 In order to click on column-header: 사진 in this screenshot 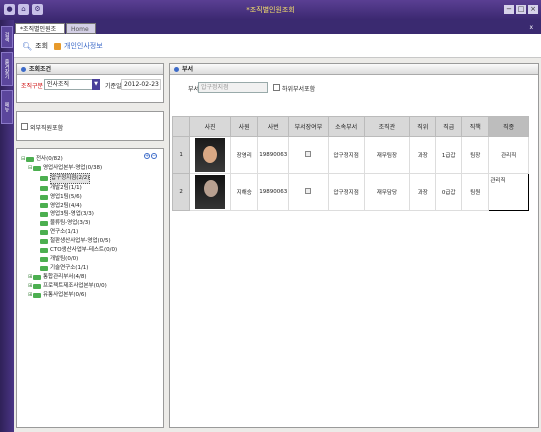, I will do `click(210, 126)`.